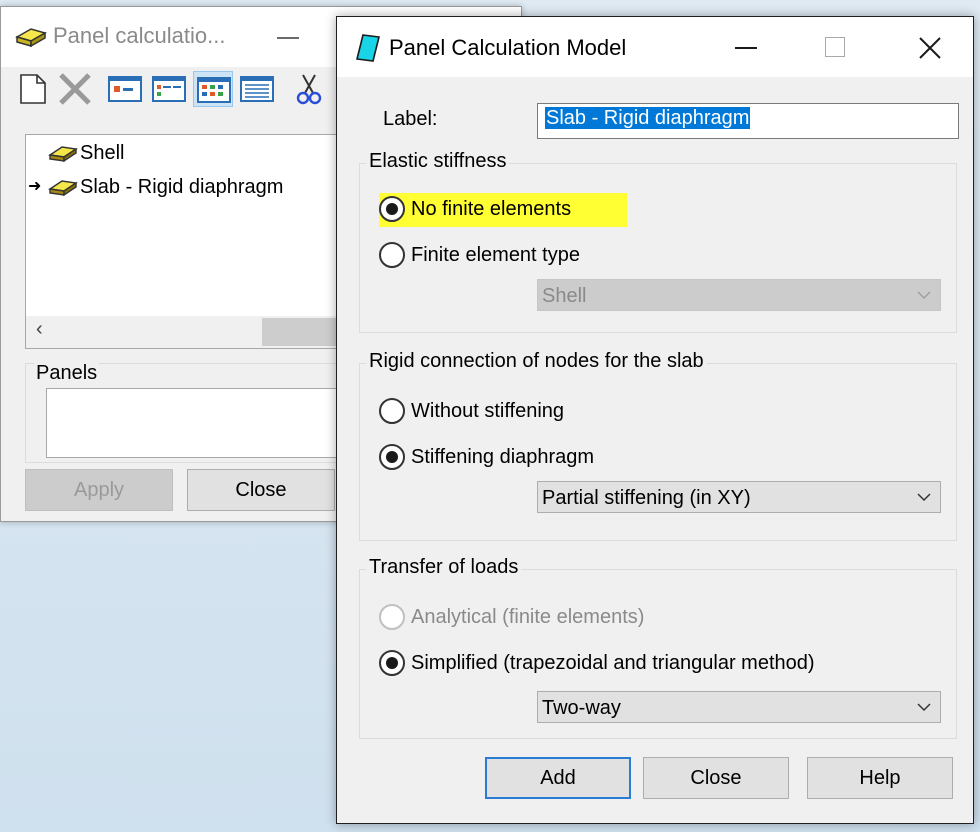  Describe the element at coordinates (213, 89) in the screenshot. I see `view-list-icon` at that location.